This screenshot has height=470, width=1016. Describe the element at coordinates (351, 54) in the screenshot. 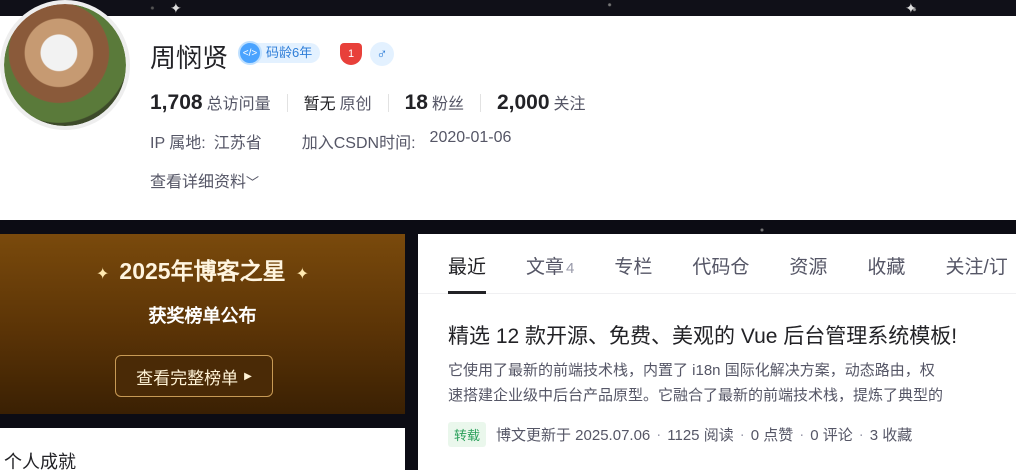

I see `award-medal-icon: 1` at that location.